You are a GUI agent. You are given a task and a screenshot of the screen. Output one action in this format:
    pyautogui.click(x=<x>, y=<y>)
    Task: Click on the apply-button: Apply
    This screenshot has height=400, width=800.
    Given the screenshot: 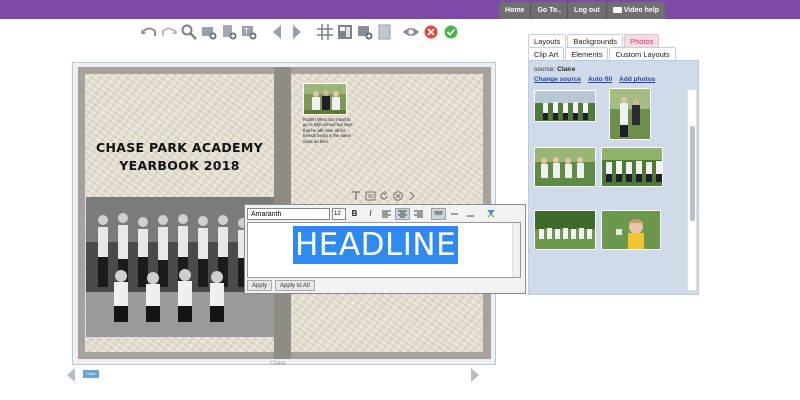 What is the action you would take?
    pyautogui.click(x=260, y=285)
    